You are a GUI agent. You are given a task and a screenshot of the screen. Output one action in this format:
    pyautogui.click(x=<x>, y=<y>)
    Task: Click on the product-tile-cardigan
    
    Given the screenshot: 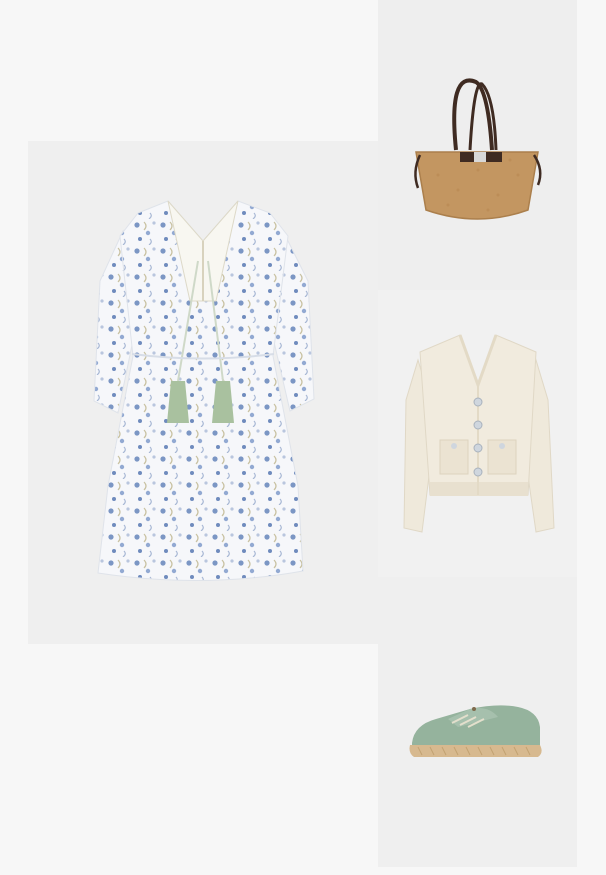 What is the action you would take?
    pyautogui.click(x=477, y=433)
    